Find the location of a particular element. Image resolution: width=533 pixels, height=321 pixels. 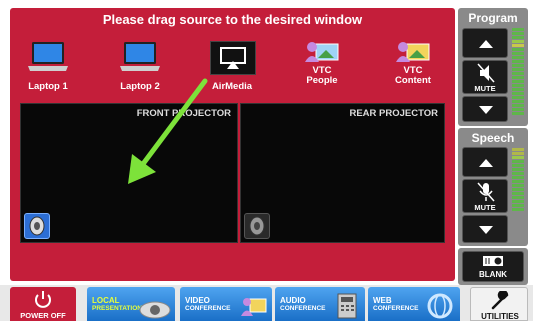

program-mute-button: MUTE is located at coordinates (485, 77).